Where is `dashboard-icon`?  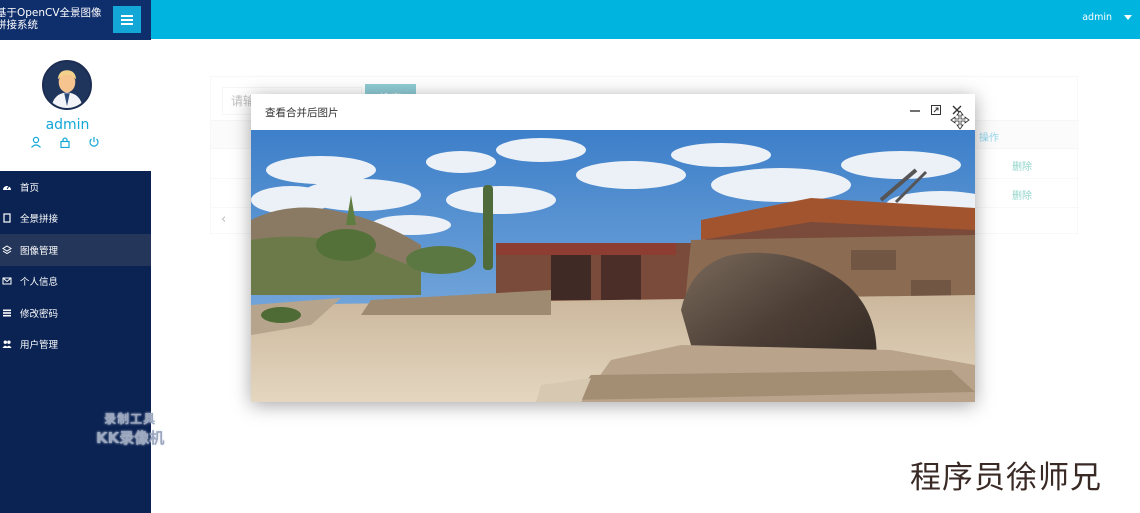 dashboard-icon is located at coordinates (7, 187).